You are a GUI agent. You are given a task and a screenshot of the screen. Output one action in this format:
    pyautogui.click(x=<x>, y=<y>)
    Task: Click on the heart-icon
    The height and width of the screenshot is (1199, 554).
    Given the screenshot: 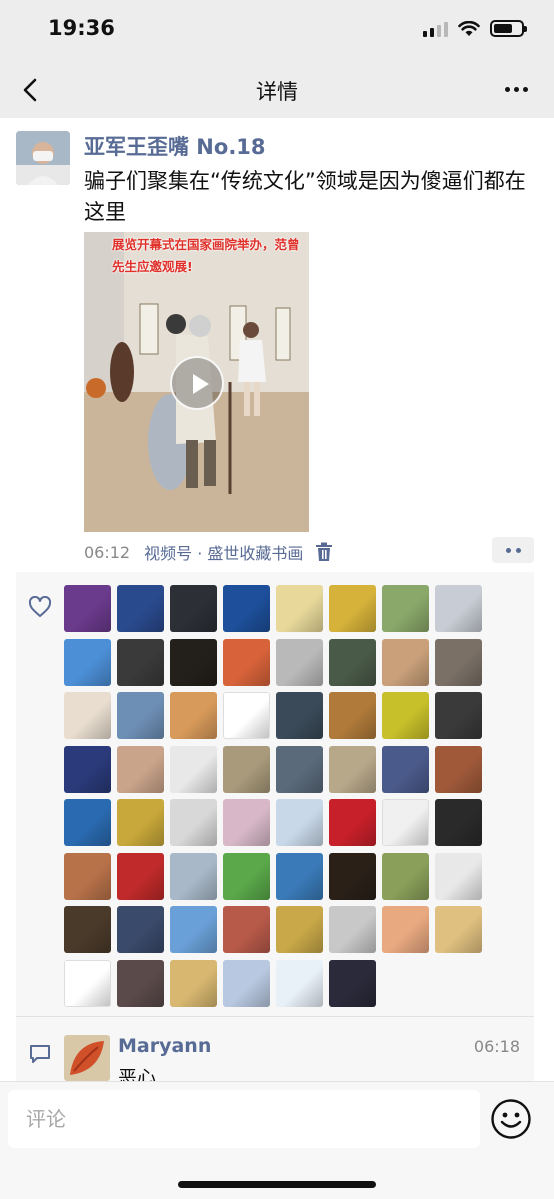 What is the action you would take?
    pyautogui.click(x=40, y=606)
    